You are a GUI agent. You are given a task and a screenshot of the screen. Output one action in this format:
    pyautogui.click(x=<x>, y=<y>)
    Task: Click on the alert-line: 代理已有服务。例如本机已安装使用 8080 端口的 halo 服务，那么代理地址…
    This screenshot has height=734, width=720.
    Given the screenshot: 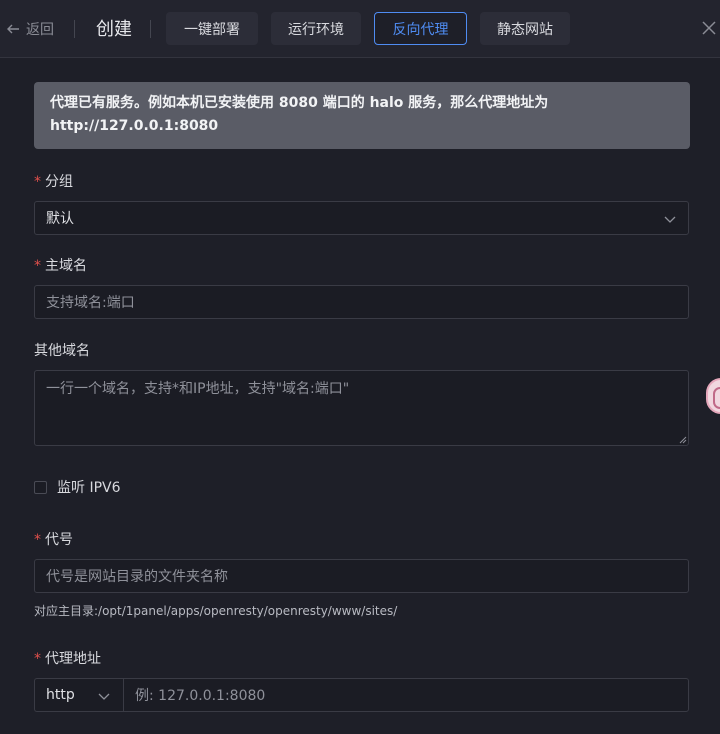 What is the action you would take?
    pyautogui.click(x=299, y=103)
    